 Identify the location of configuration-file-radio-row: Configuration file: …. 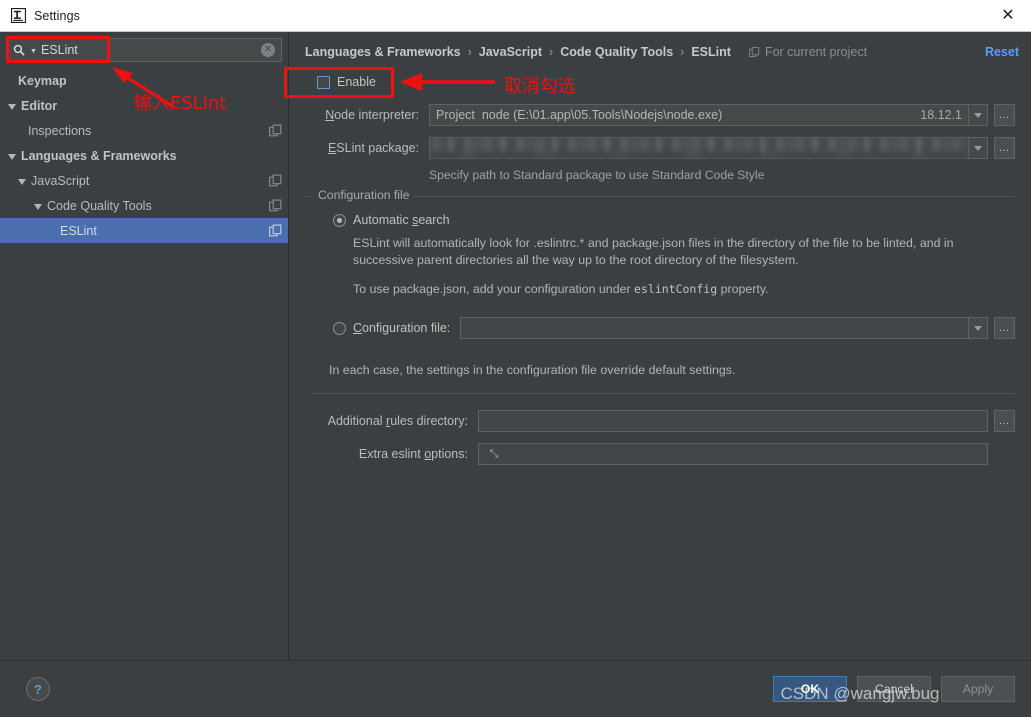
(674, 328).